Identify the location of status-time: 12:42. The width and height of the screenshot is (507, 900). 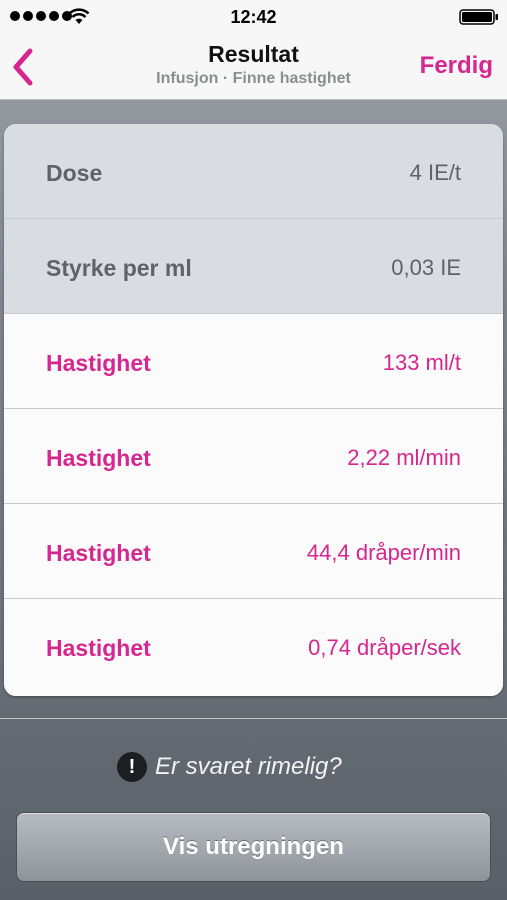
(253, 17).